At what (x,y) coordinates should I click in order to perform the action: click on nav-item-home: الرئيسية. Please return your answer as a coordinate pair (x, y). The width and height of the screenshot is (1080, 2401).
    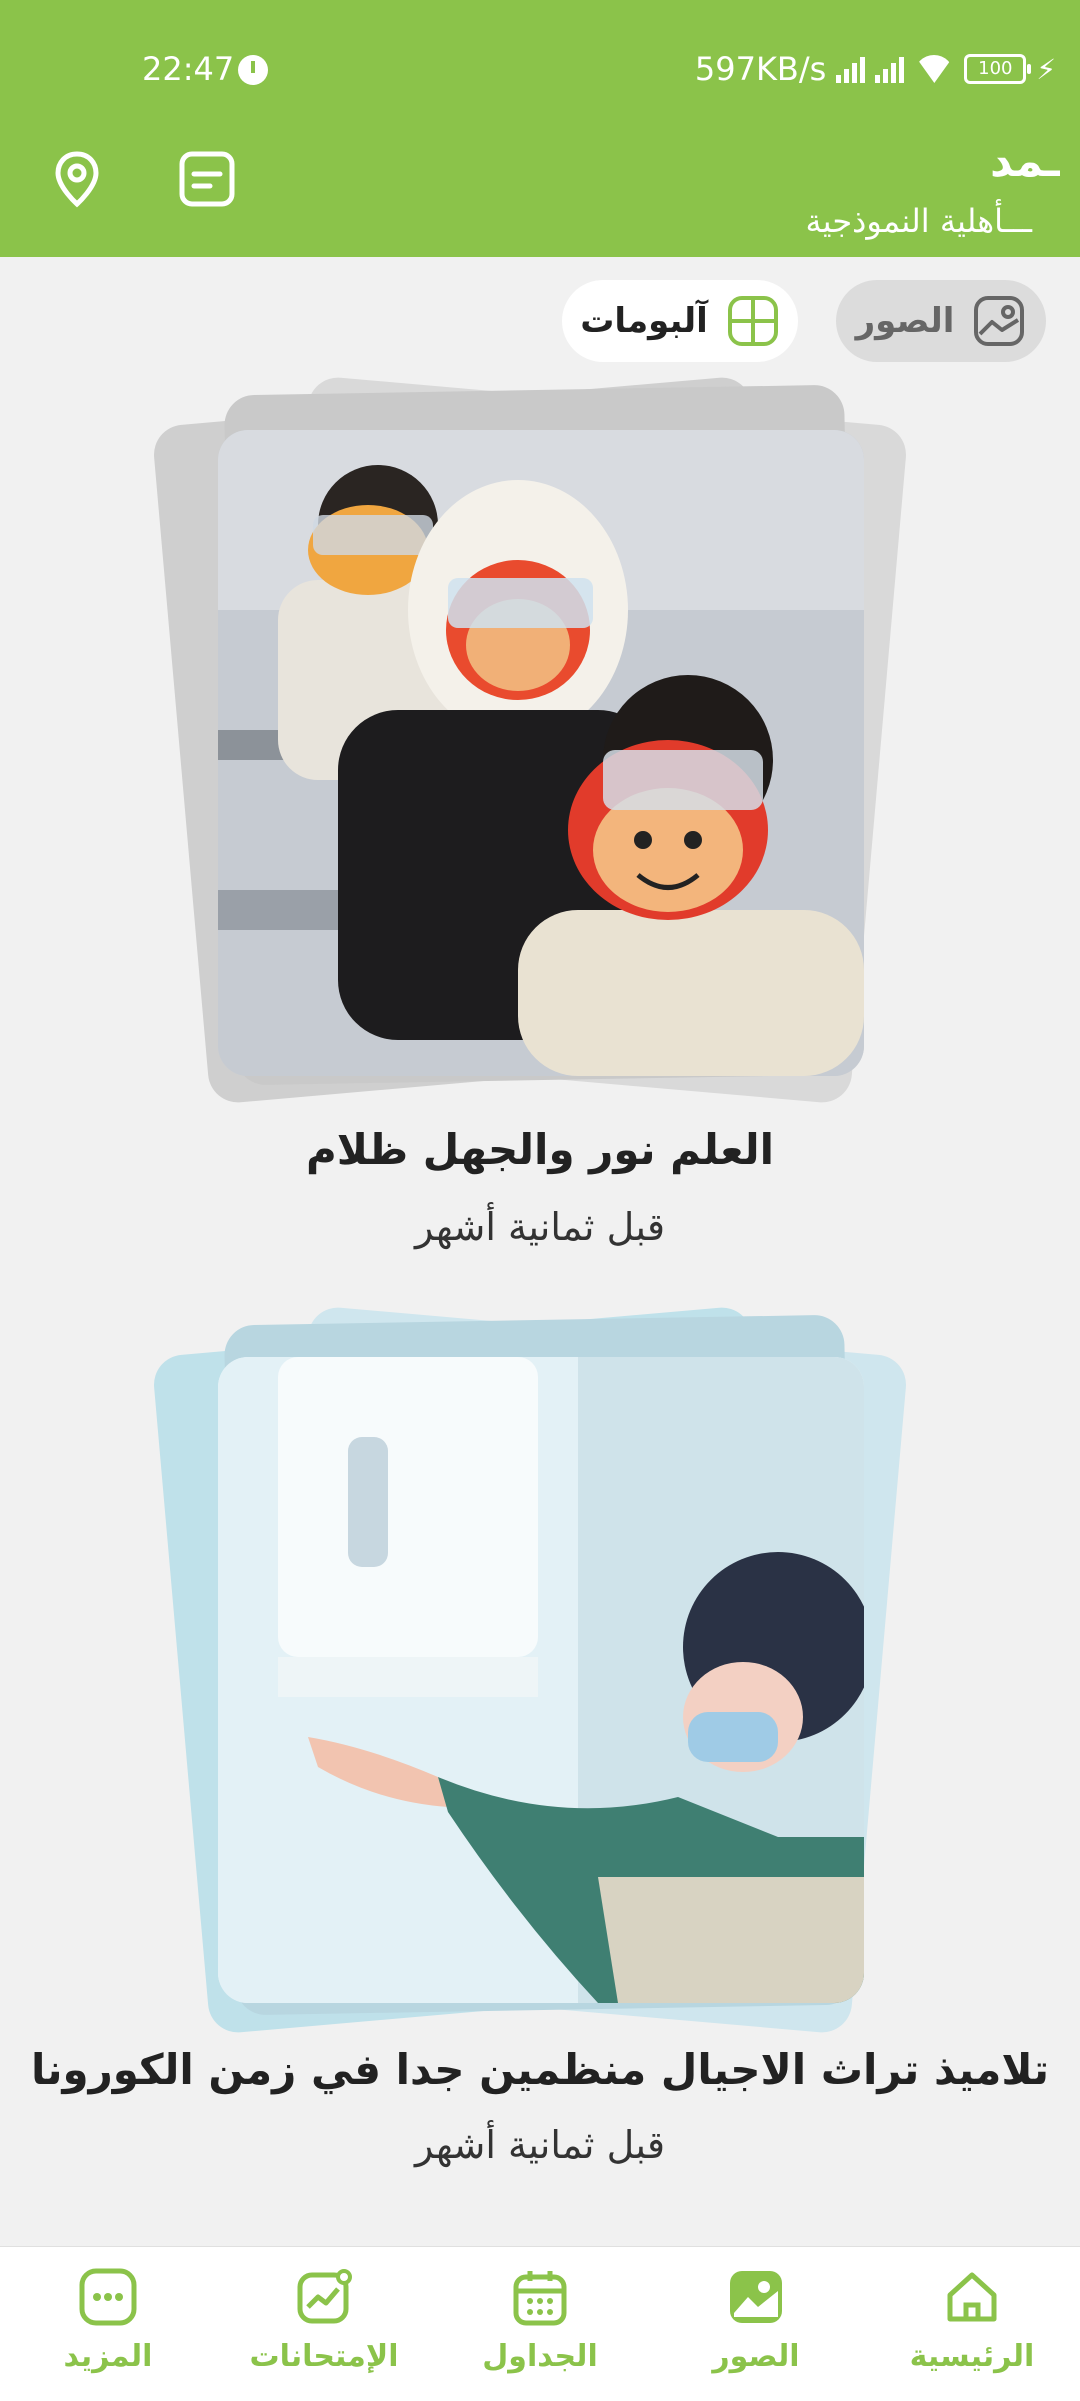
    Looking at the image, I should click on (972, 2320).